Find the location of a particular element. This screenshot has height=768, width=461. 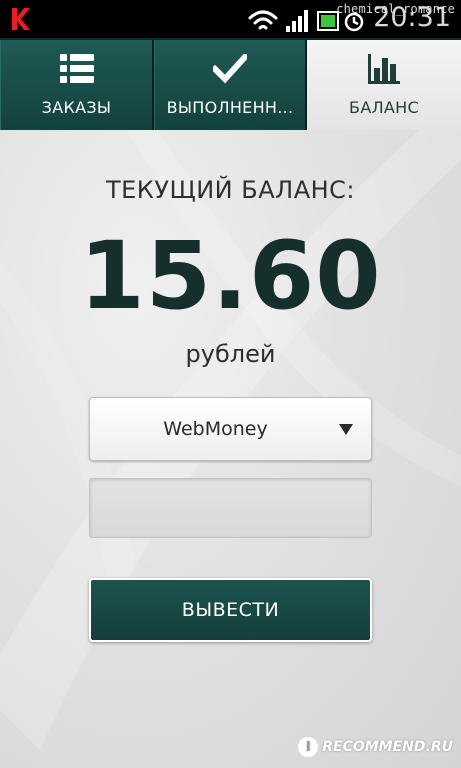

balance-amount: 15.60 is located at coordinates (230, 276).